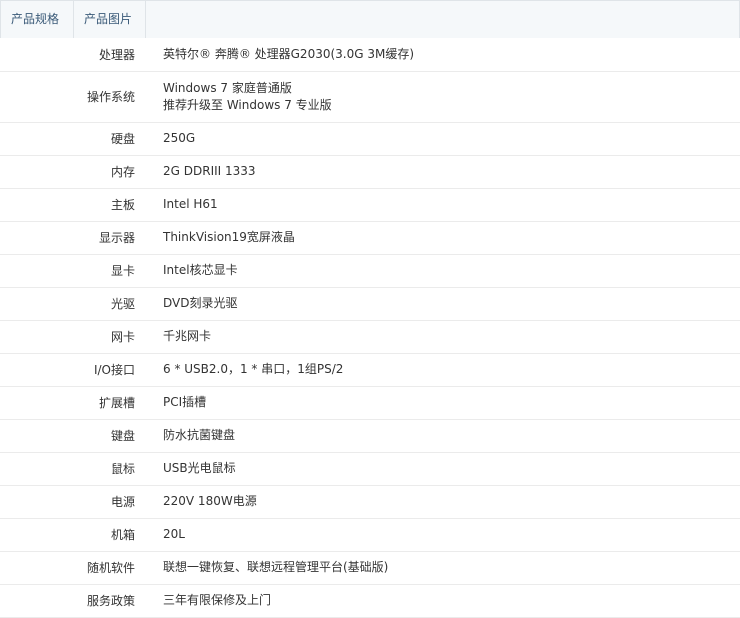 This screenshot has height=618, width=740. I want to click on spec-row-cpu: 处理器 英特尔® 奔腾® 处理器G2030(3.0G 3M缓存), so click(370, 55).